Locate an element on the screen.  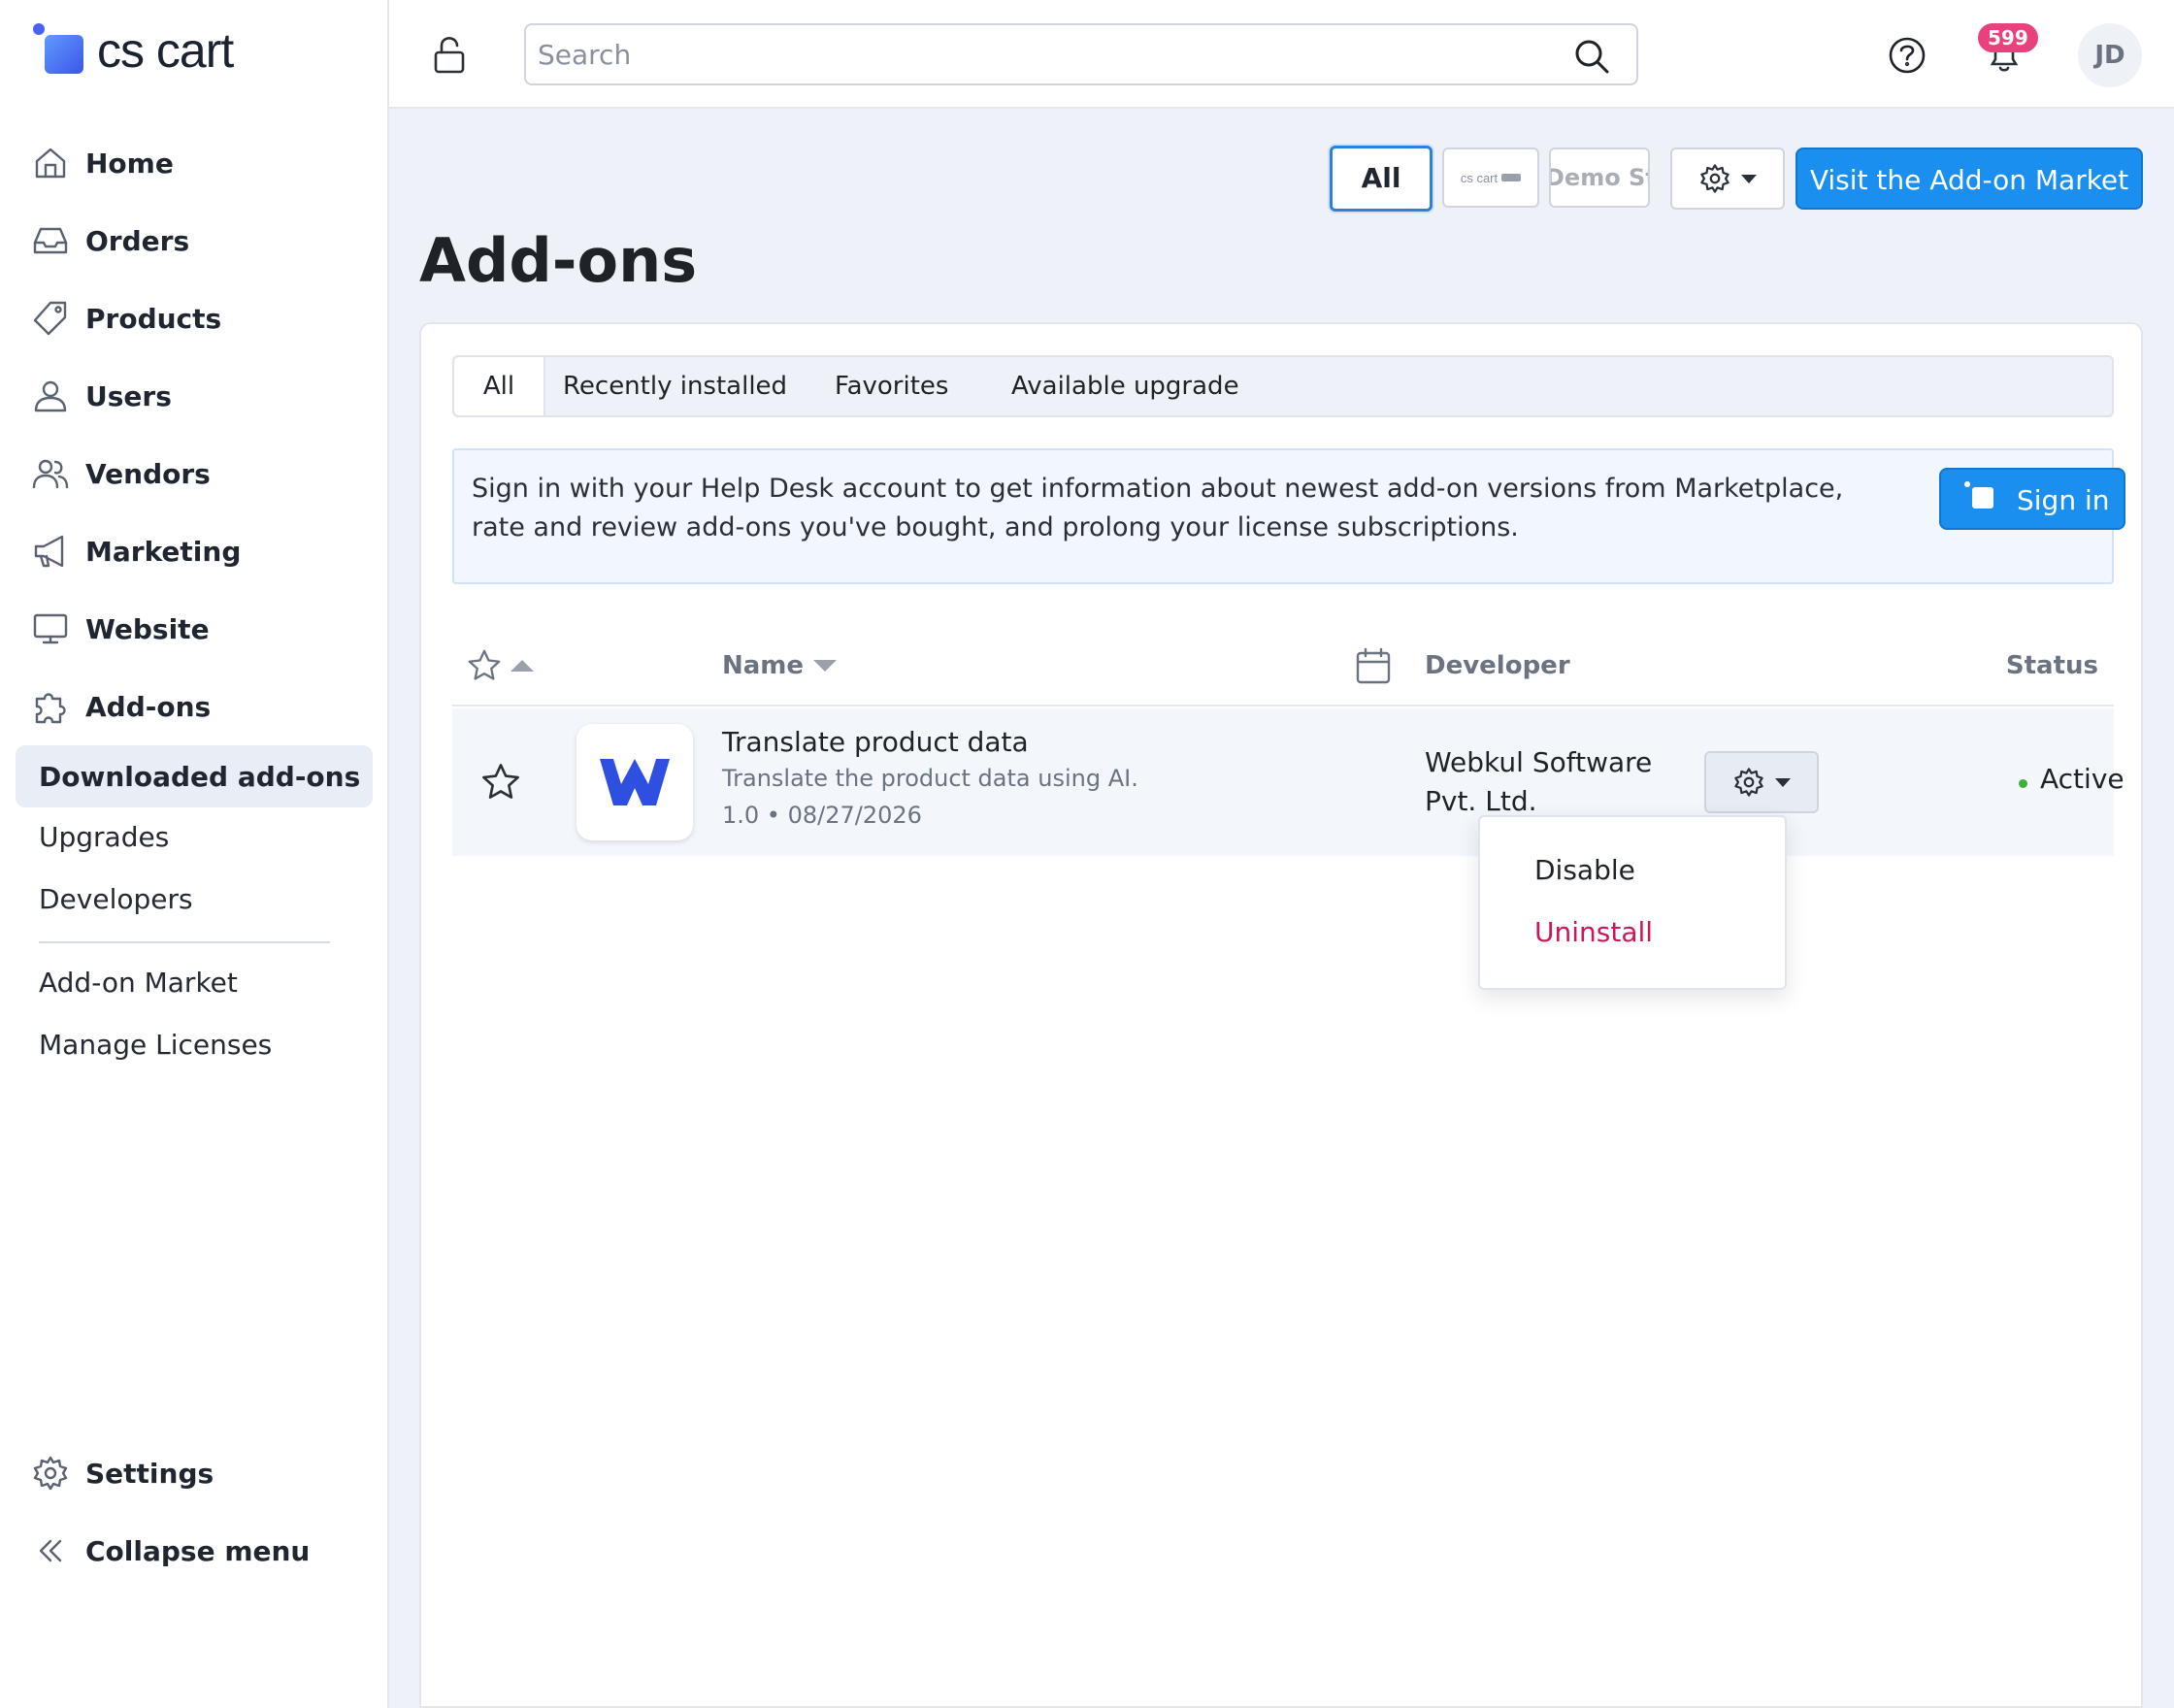
storefront-demo-button: Demo Store is located at coordinates (1599, 178).